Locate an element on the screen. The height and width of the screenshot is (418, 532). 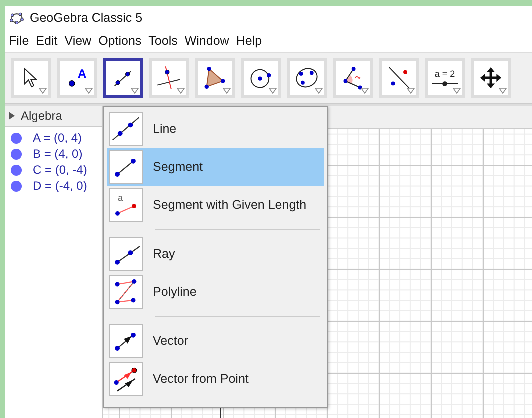
menu-item: Help is located at coordinates (249, 41).